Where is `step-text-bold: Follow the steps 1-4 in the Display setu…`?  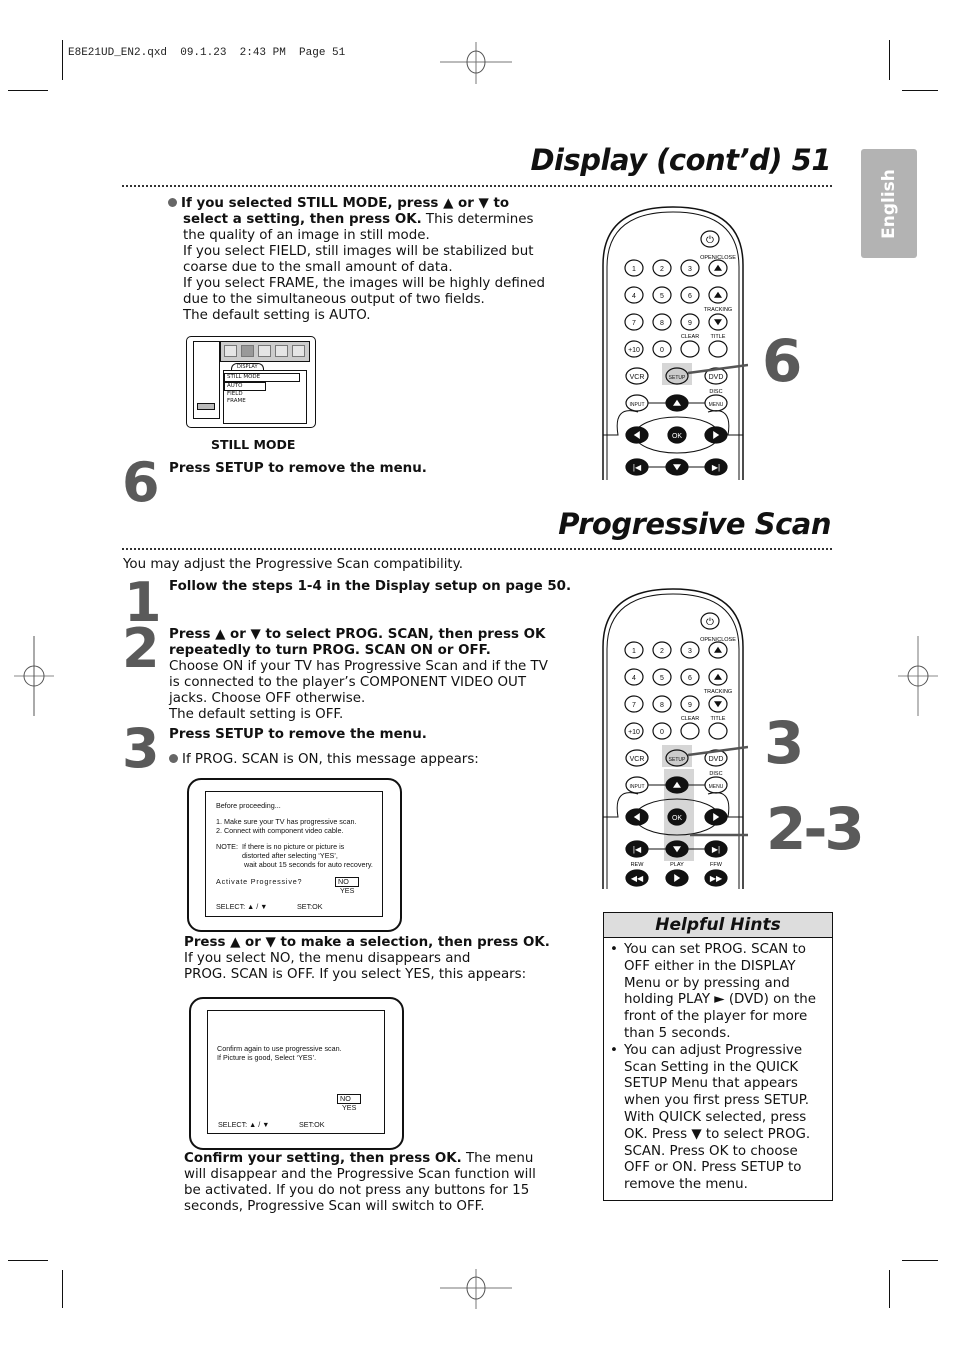
step-text-bold: Follow the steps 1-4 in the Display setu… is located at coordinates (370, 586).